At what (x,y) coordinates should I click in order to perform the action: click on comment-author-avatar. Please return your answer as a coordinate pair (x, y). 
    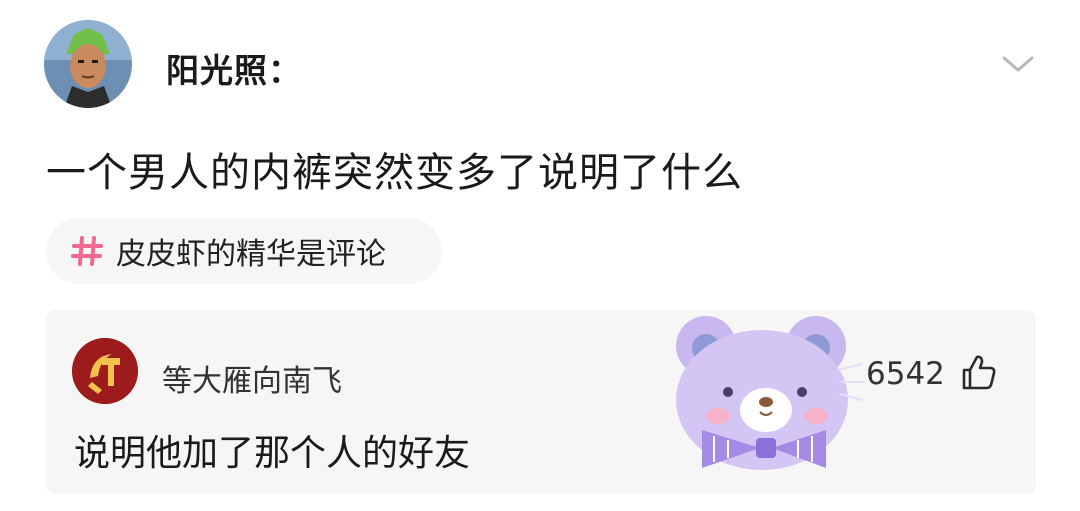
    Looking at the image, I should click on (105, 371).